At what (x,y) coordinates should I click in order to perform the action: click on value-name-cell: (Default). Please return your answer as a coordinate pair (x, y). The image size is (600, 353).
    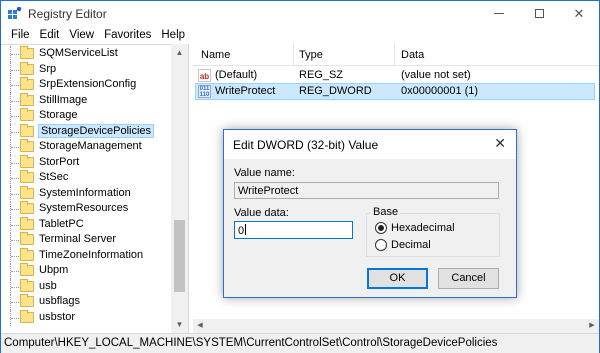
    Looking at the image, I should click on (236, 75).